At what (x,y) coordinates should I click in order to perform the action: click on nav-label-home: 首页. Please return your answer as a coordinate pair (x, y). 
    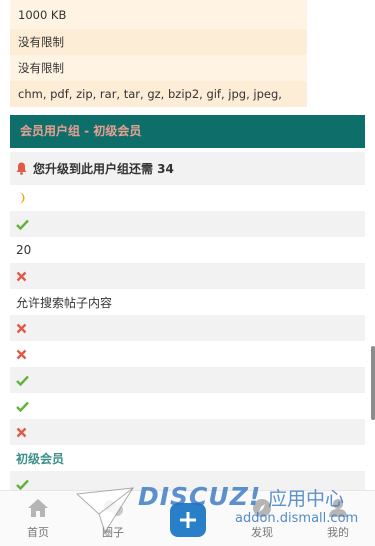
    Looking at the image, I should click on (38, 532).